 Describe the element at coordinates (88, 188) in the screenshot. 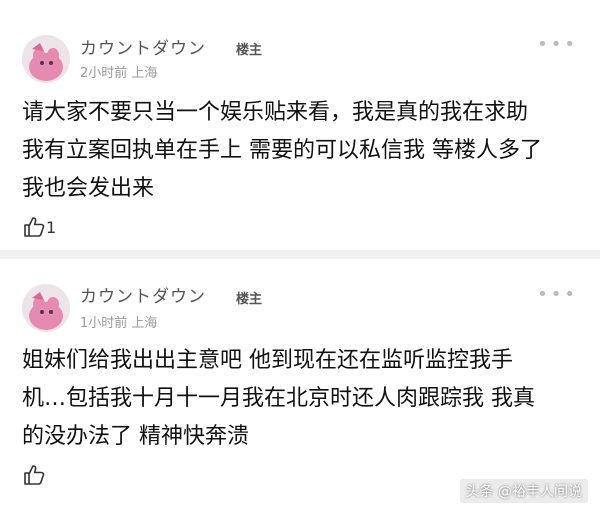

I see `content-line: 我也会发出来` at that location.